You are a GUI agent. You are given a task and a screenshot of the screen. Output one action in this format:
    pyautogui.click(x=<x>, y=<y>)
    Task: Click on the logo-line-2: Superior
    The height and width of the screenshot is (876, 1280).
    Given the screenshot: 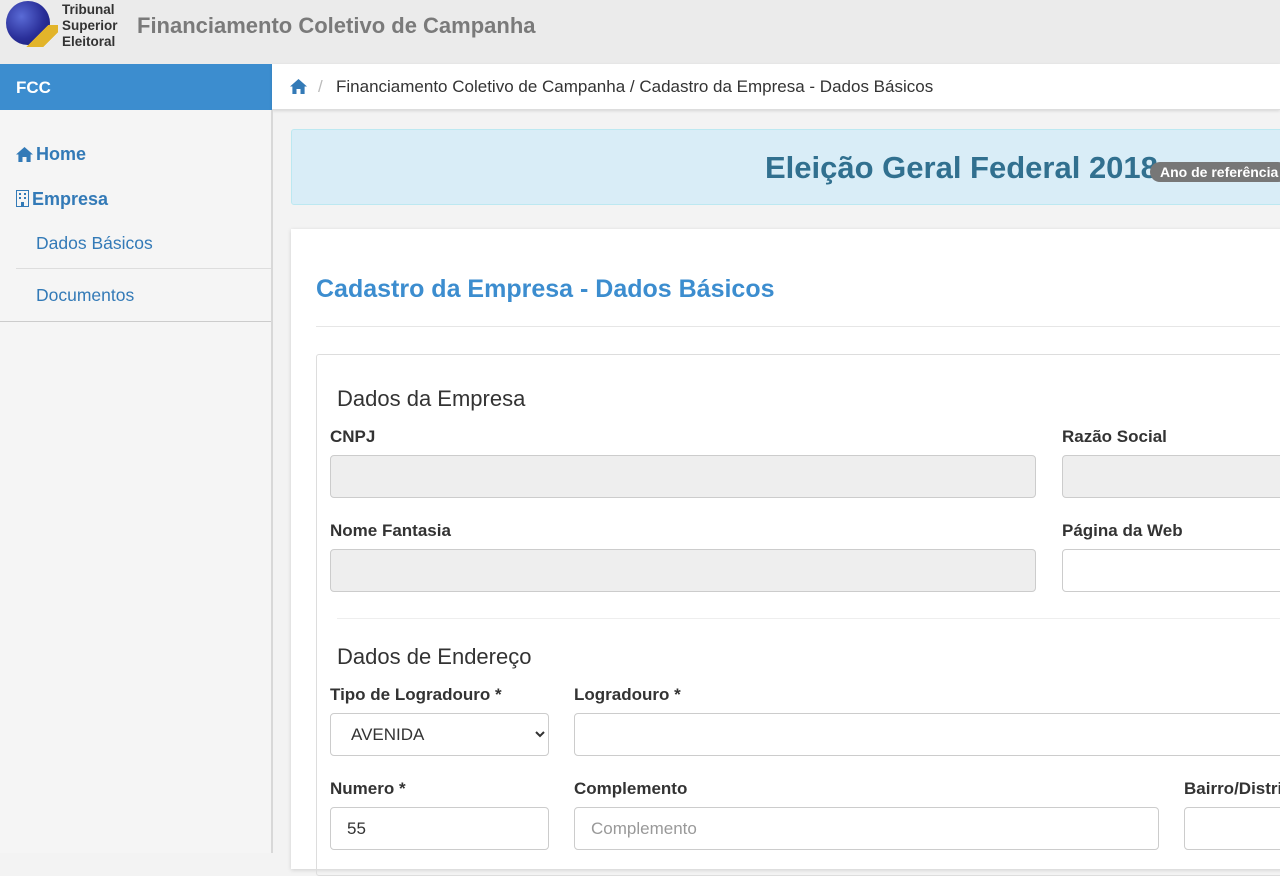 What is the action you would take?
    pyautogui.click(x=90, y=25)
    